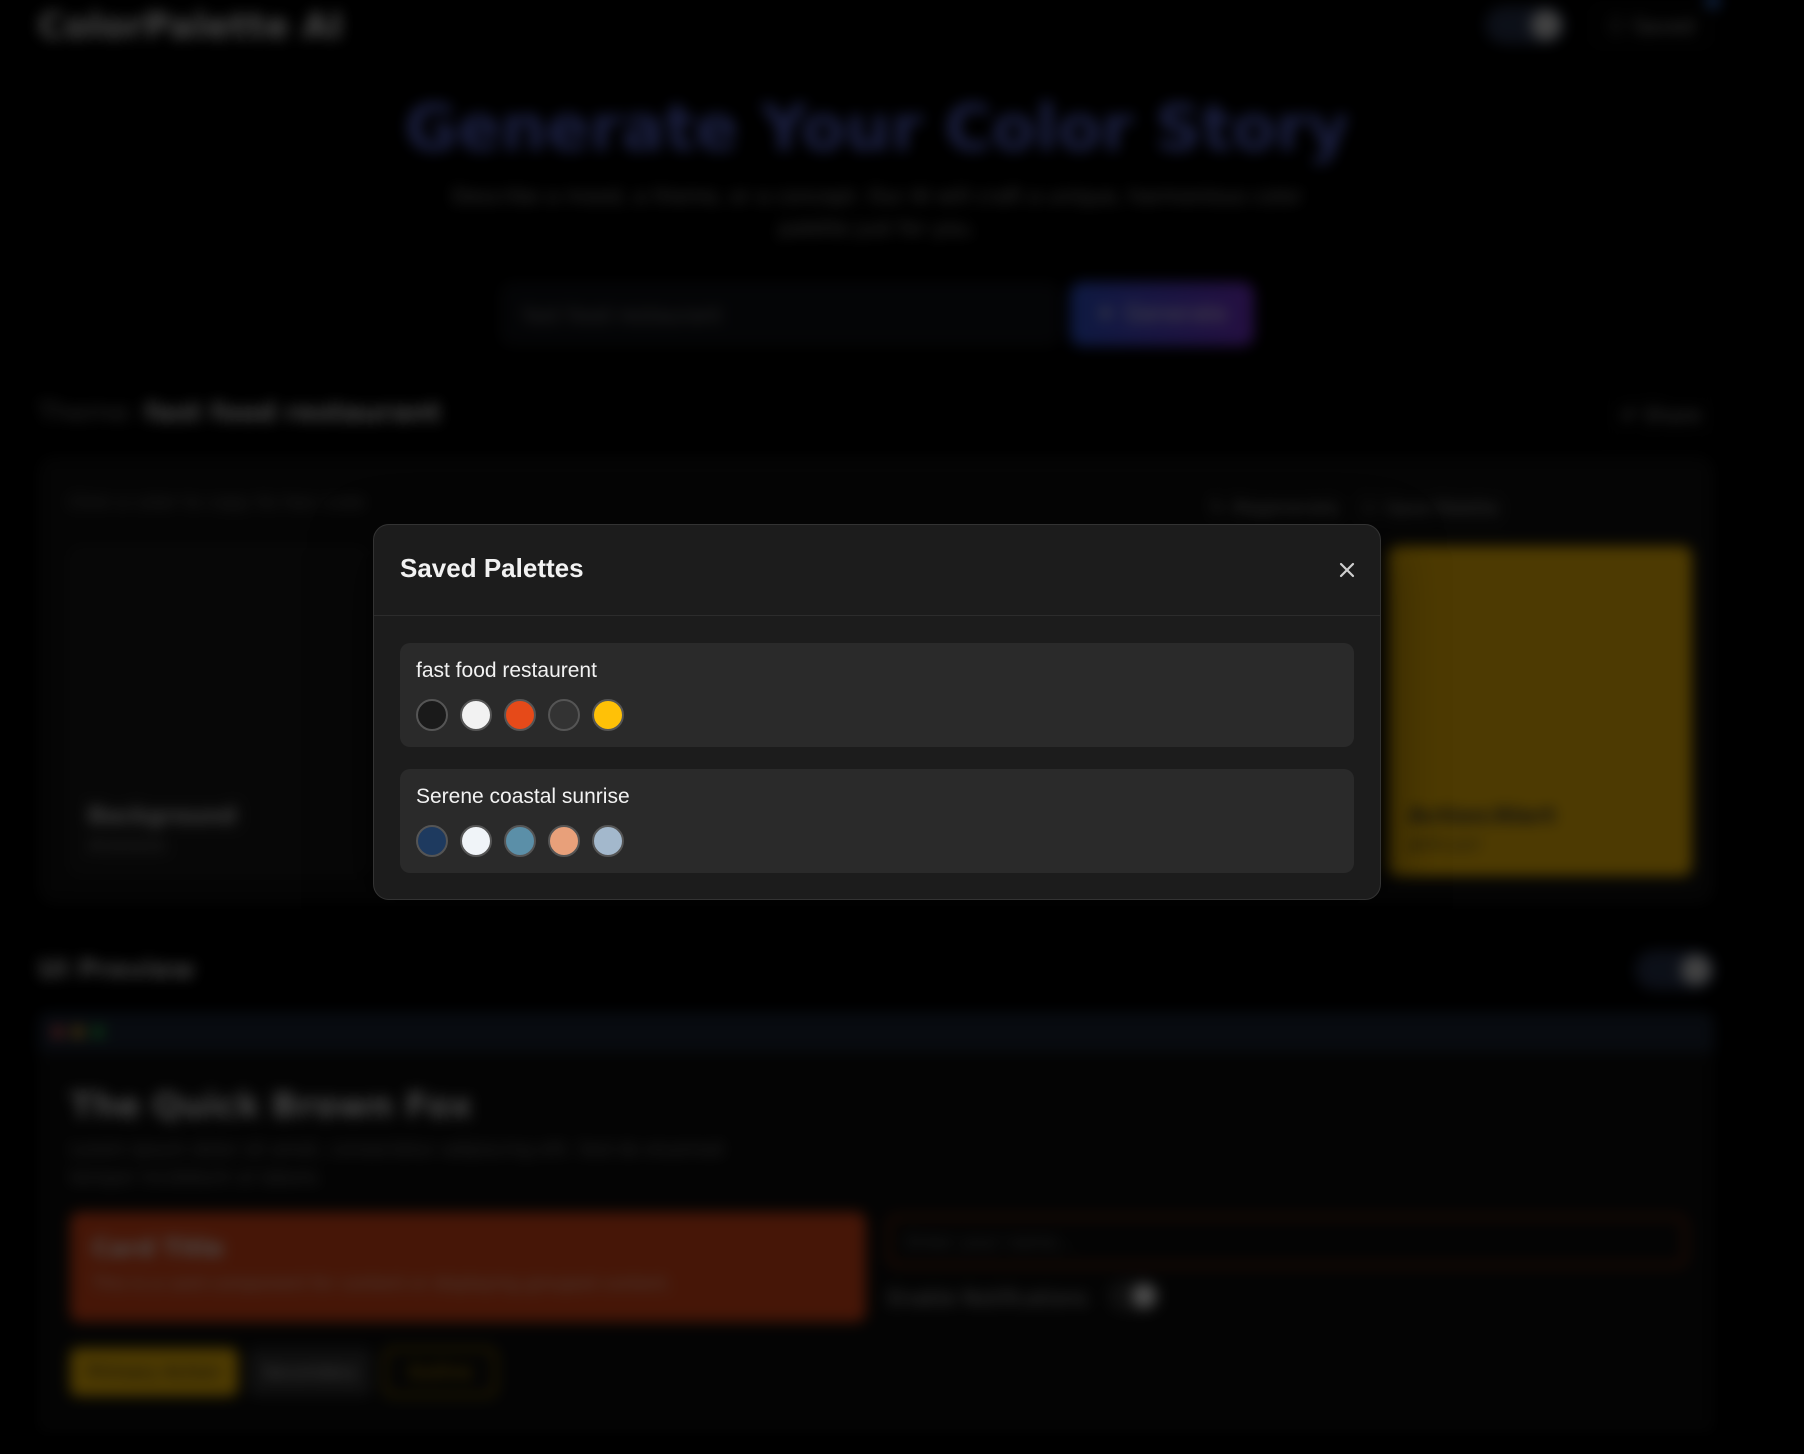 This screenshot has width=1804, height=1454. Describe the element at coordinates (1540, 711) in the screenshot. I see `color-swatch-accent: Action/Alert #FFC107` at that location.